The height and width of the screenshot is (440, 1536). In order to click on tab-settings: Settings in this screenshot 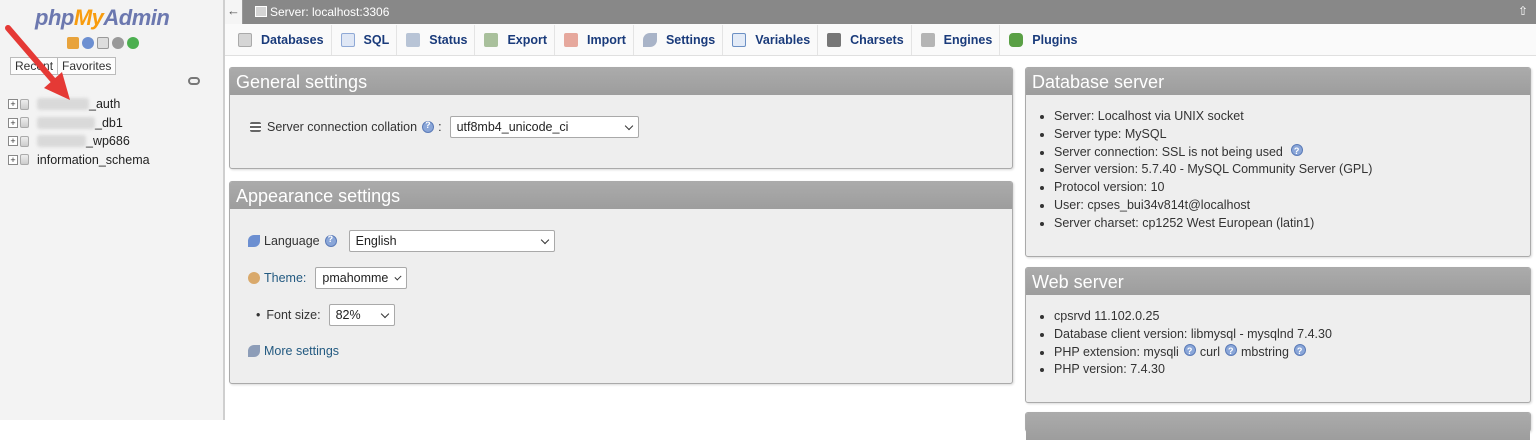, I will do `click(679, 39)`.